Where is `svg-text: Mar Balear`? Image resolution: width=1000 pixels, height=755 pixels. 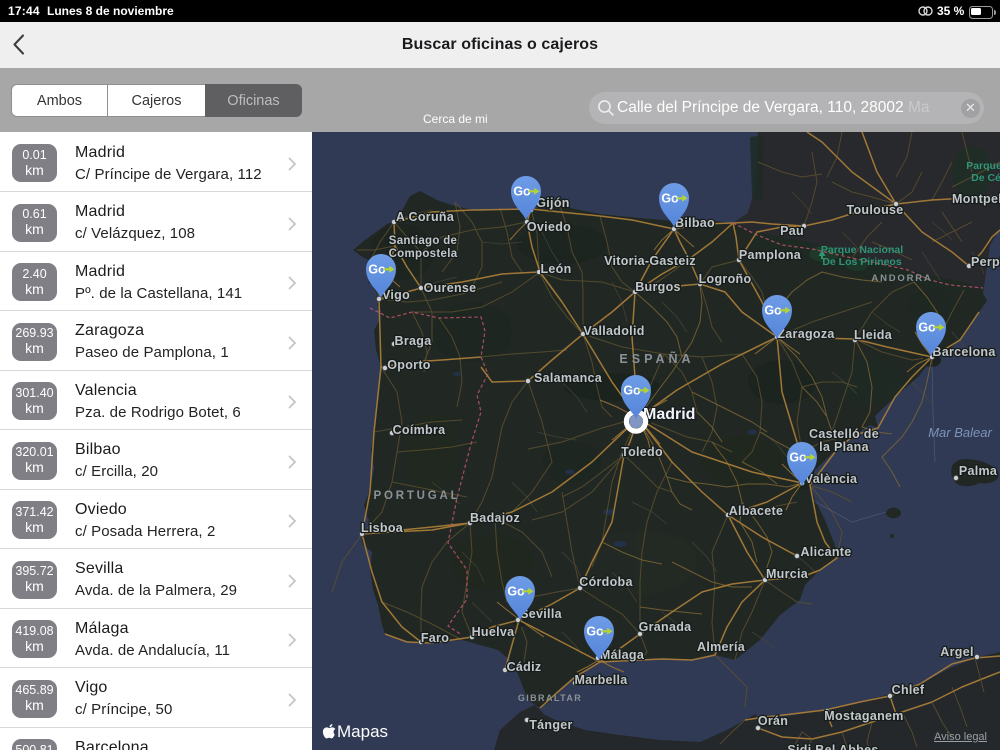
svg-text: Mar Balear is located at coordinates (960, 432).